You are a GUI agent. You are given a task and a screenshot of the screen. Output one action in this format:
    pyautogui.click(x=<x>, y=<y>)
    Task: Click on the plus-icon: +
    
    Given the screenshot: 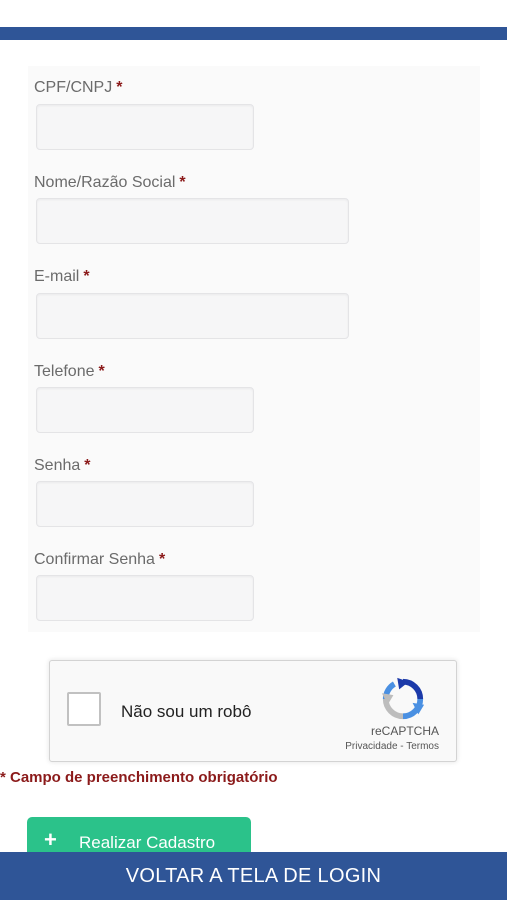 What is the action you would take?
    pyautogui.click(x=50, y=839)
    